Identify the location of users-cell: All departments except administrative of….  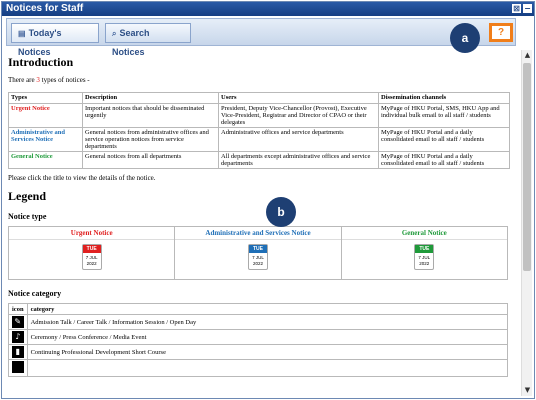
(298, 160).